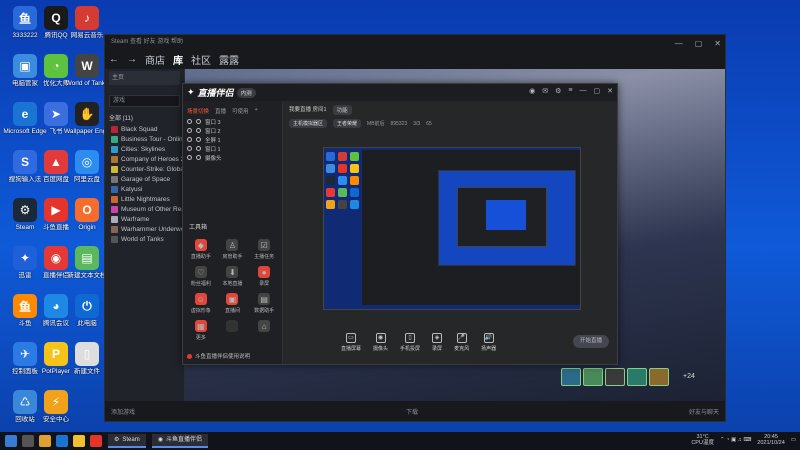 Image resolution: width=800 pixels, height=450 pixels. What do you see at coordinates (591, 341) in the screenshot?
I see `start-live-button: 开始直播` at bounding box center [591, 341].